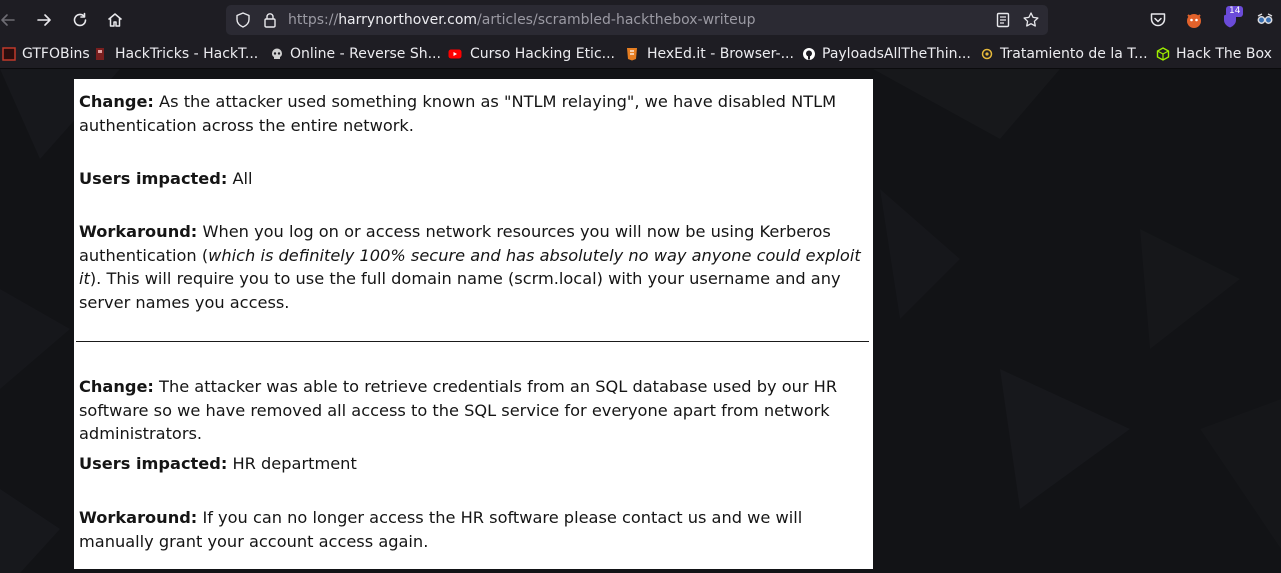 The width and height of the screenshot is (1281, 573). I want to click on htb-cube-icon, so click(1163, 54).